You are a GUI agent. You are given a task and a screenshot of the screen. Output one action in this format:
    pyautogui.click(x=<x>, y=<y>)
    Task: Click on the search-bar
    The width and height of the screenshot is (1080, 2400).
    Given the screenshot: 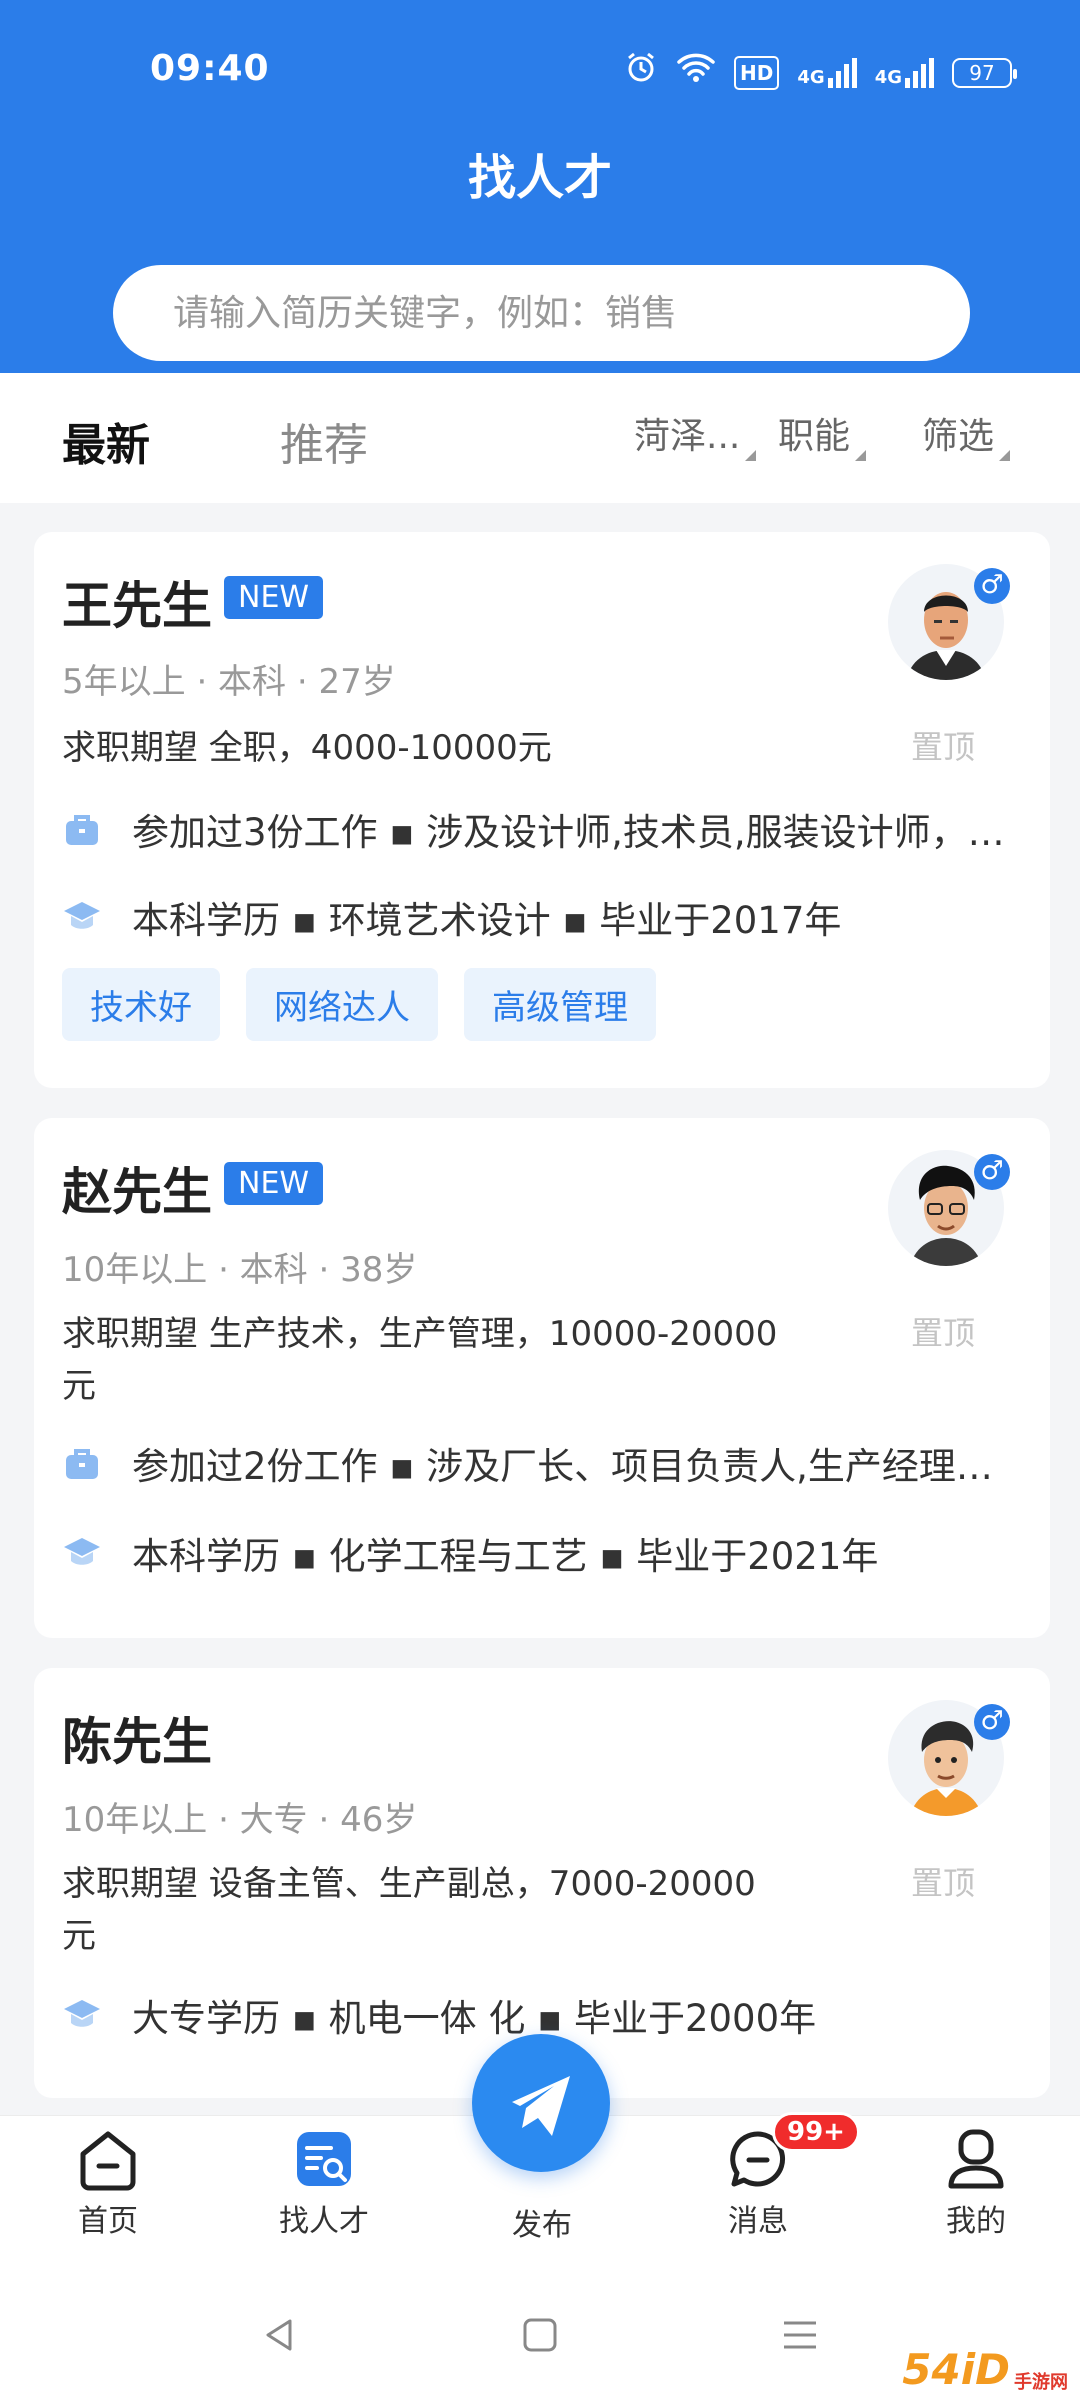 What is the action you would take?
    pyautogui.click(x=541, y=313)
    